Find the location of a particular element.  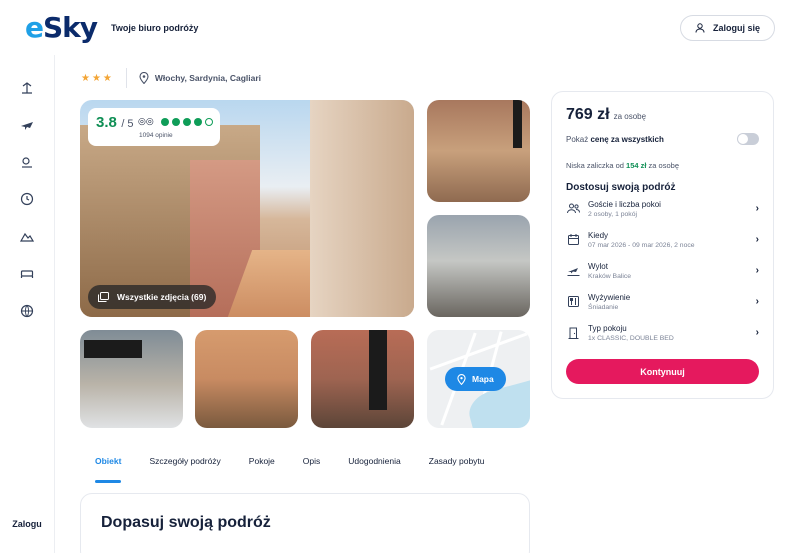

map-button: Mapa is located at coordinates (475, 379).